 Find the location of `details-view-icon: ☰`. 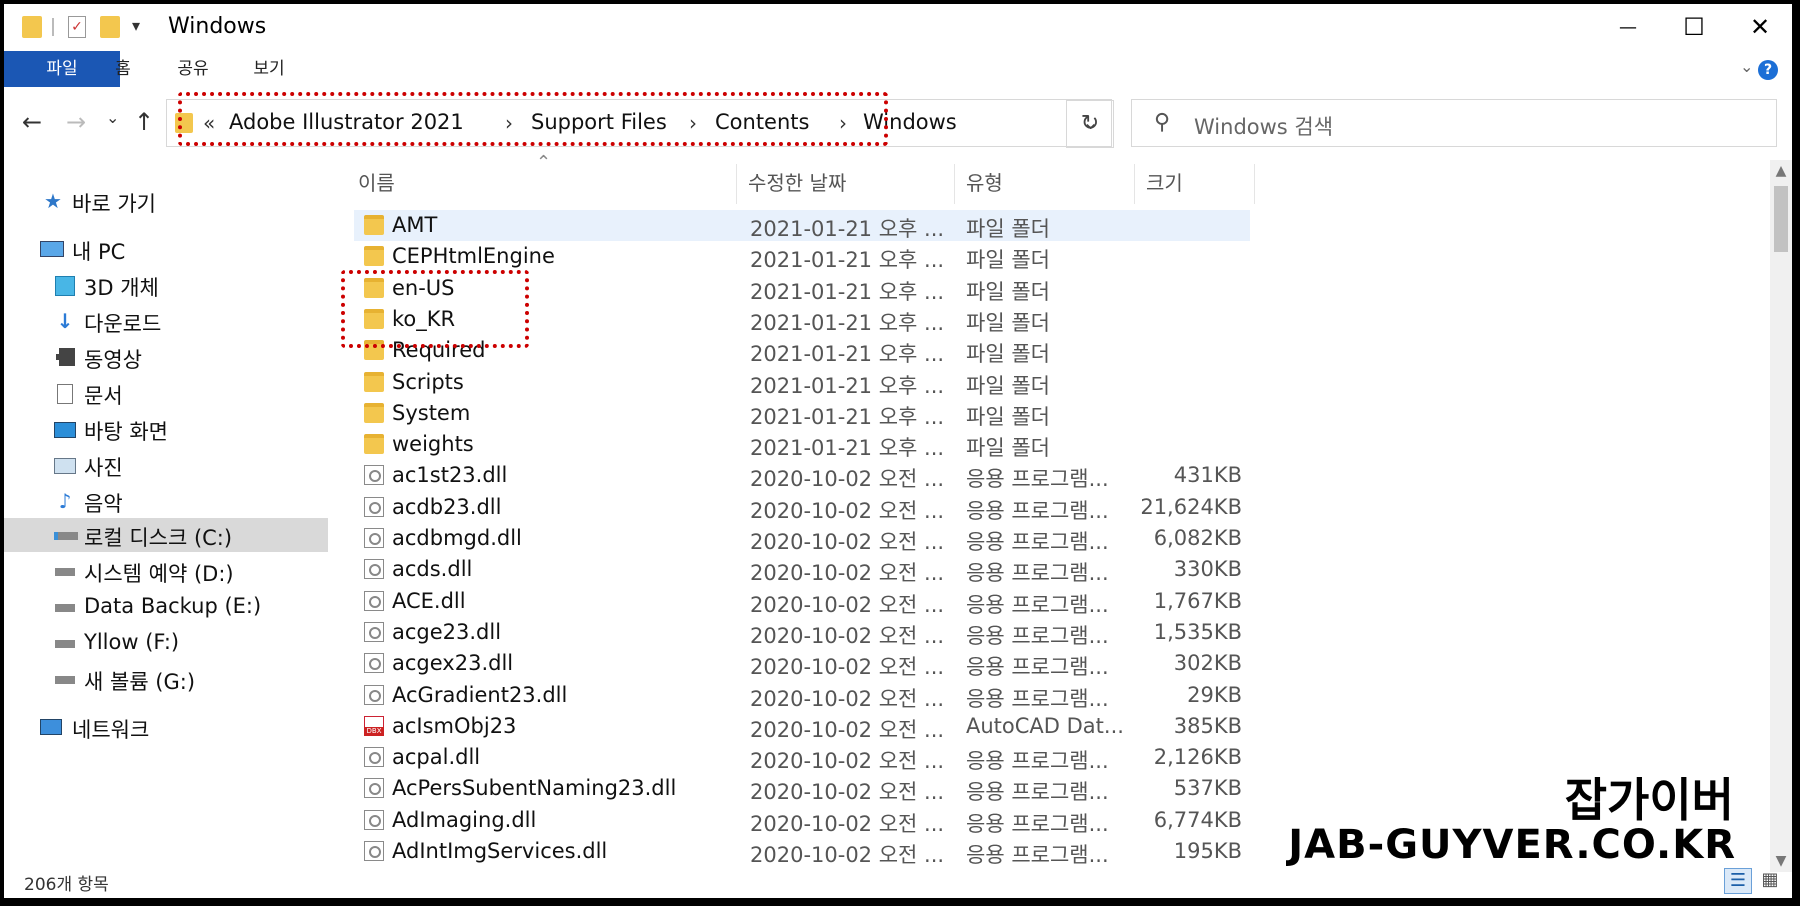

details-view-icon: ☰ is located at coordinates (1738, 881).